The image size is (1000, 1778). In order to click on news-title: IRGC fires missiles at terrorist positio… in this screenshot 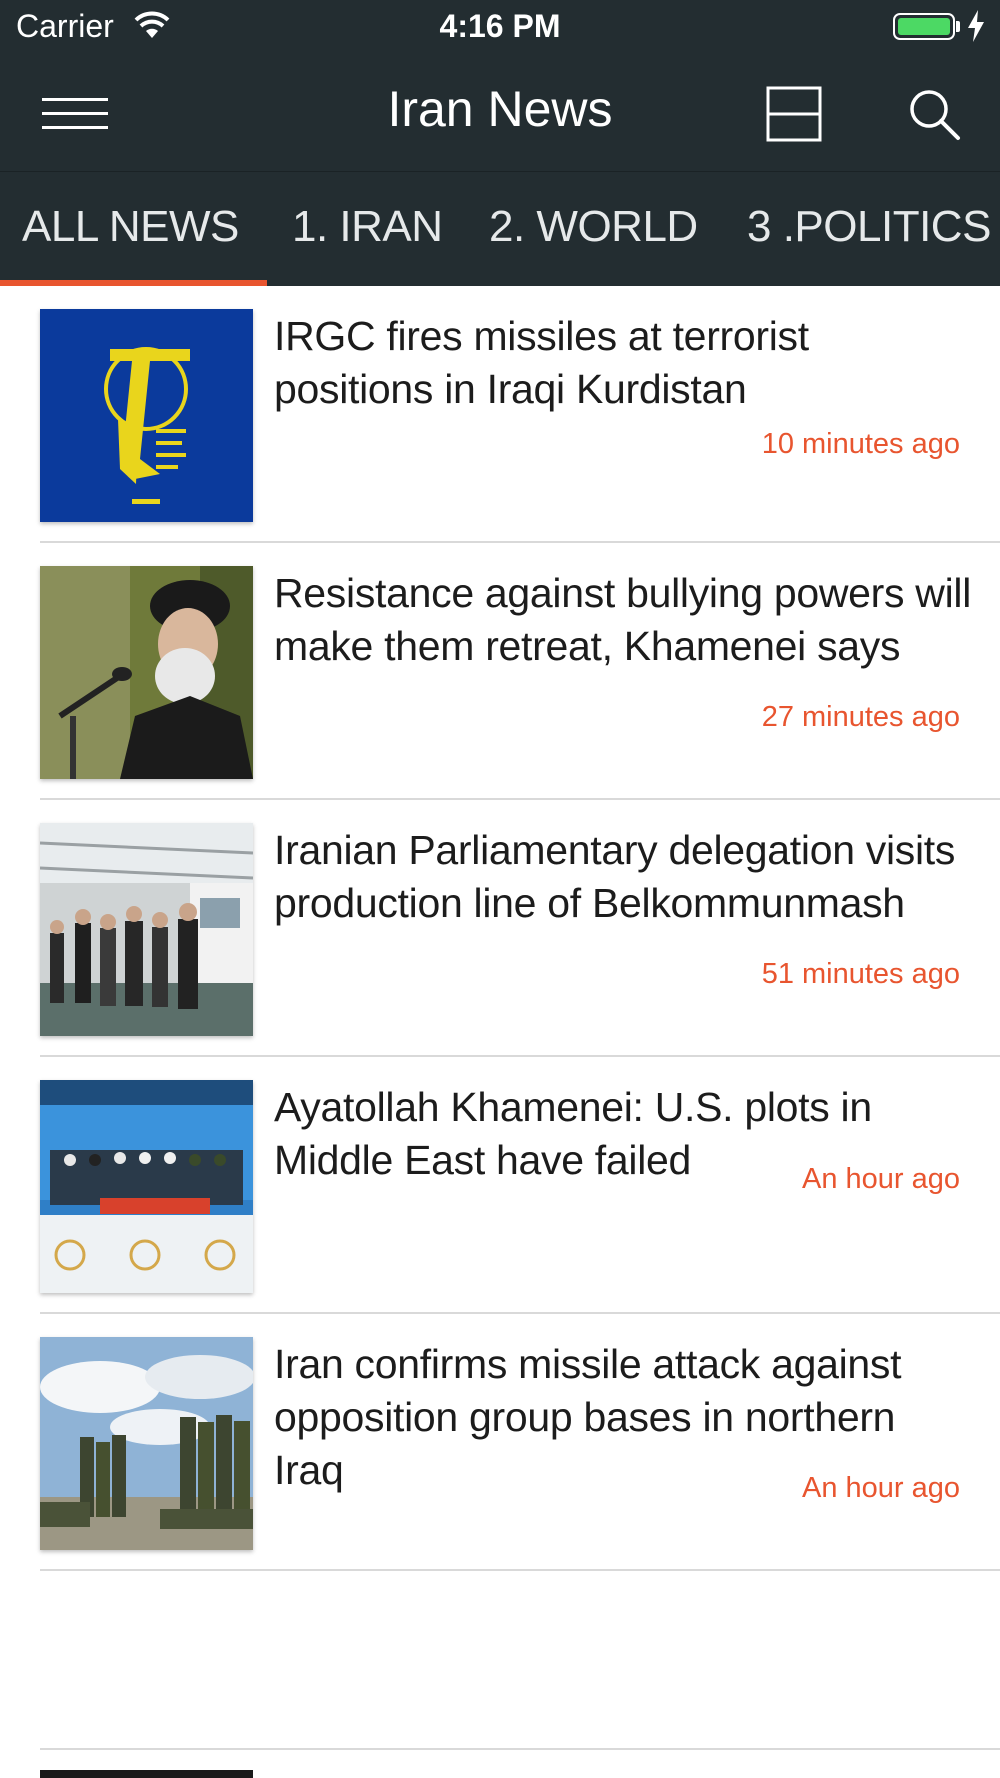, I will do `click(541, 362)`.